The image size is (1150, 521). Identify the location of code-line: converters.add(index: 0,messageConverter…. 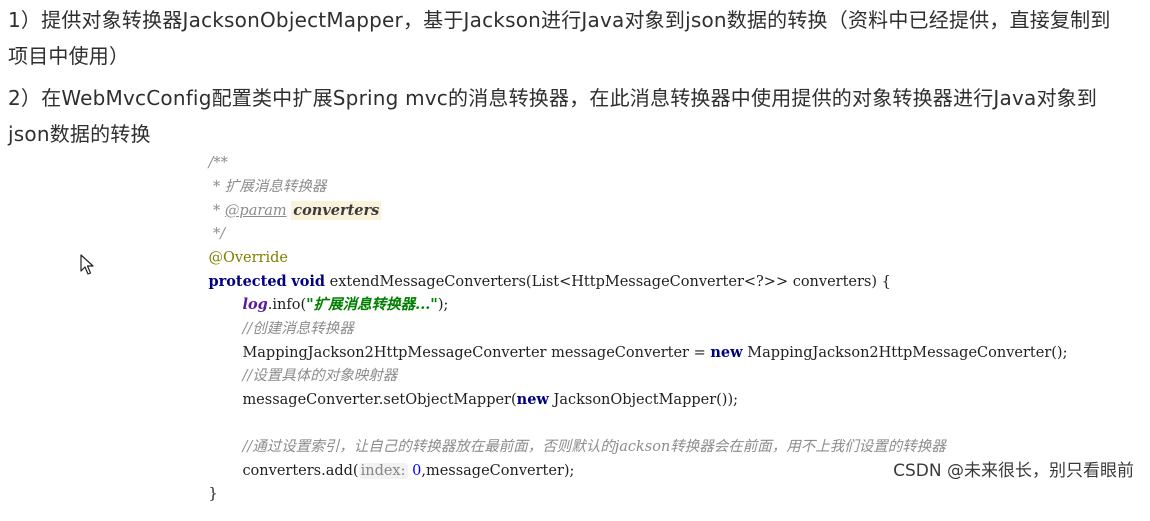
(399, 471).